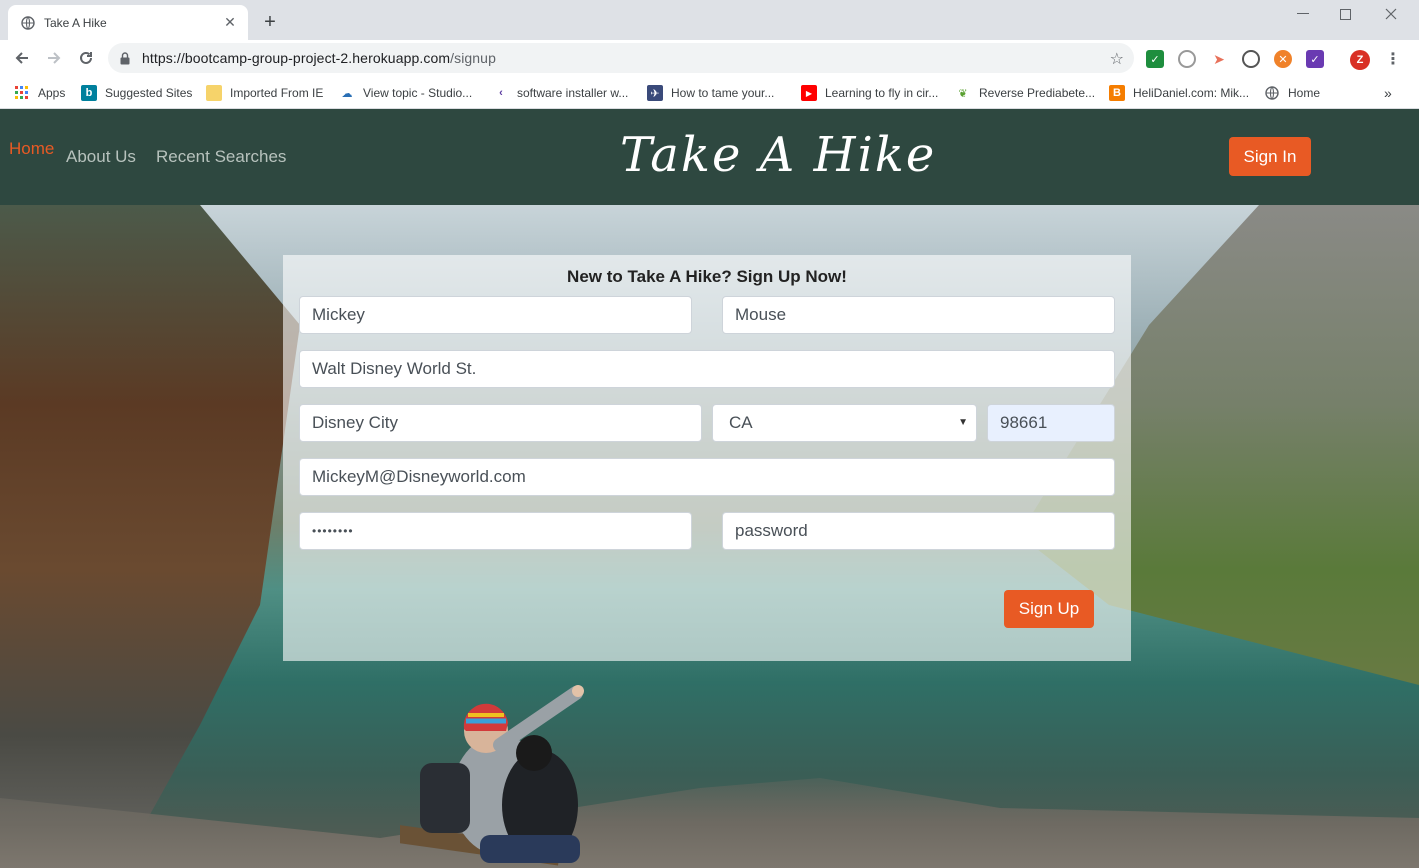  What do you see at coordinates (963, 93) in the screenshot?
I see `leaf-icon: ❦` at bounding box center [963, 93].